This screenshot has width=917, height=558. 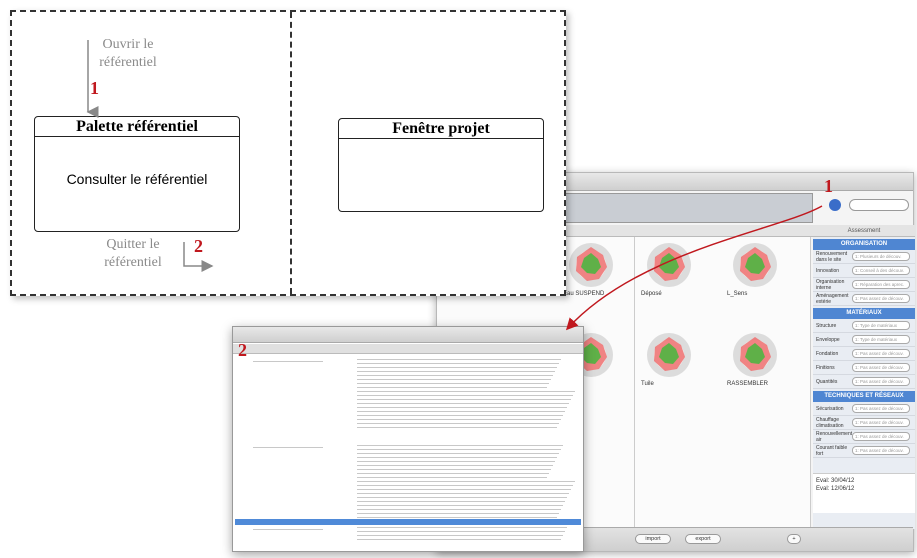 What do you see at coordinates (825, 367) in the screenshot?
I see `assessment-row-label: Finitions` at bounding box center [825, 367].